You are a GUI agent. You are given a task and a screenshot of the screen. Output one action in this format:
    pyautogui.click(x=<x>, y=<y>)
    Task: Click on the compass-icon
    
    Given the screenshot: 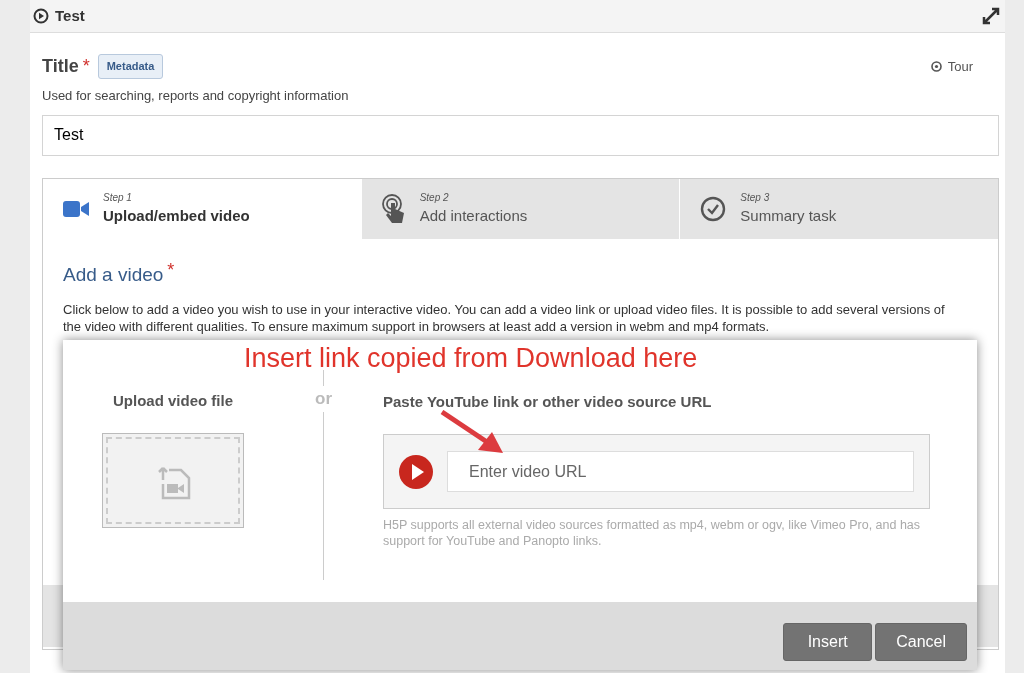 What is the action you would take?
    pyautogui.click(x=936, y=66)
    